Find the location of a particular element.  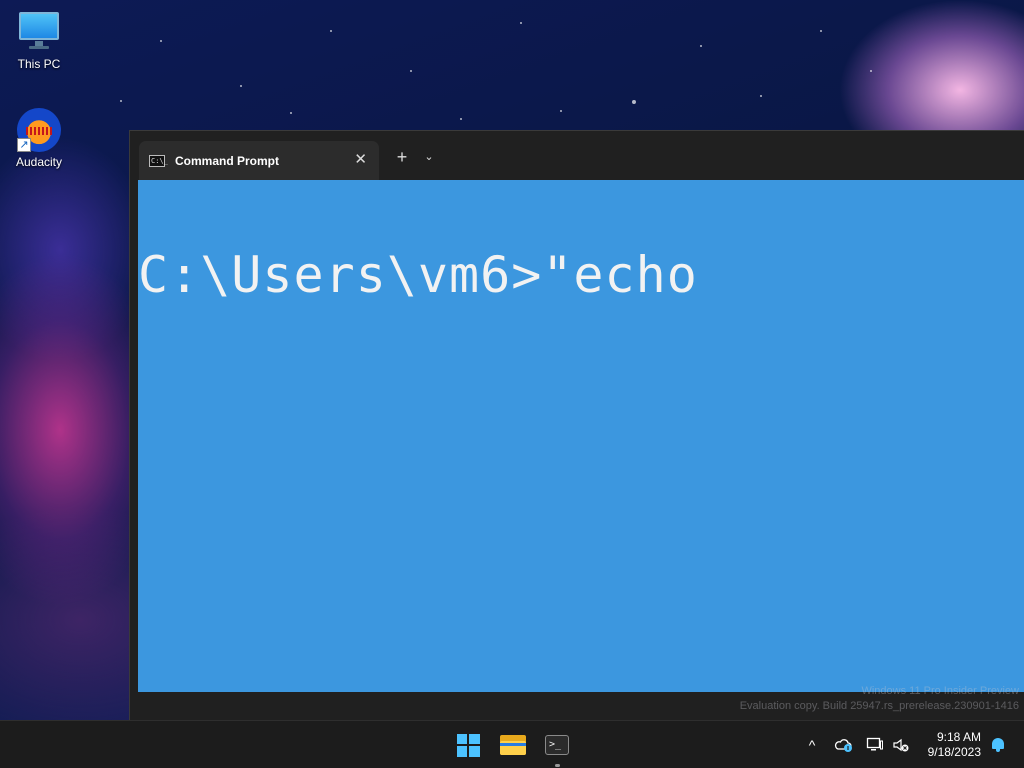

network-icon is located at coordinates (875, 745).